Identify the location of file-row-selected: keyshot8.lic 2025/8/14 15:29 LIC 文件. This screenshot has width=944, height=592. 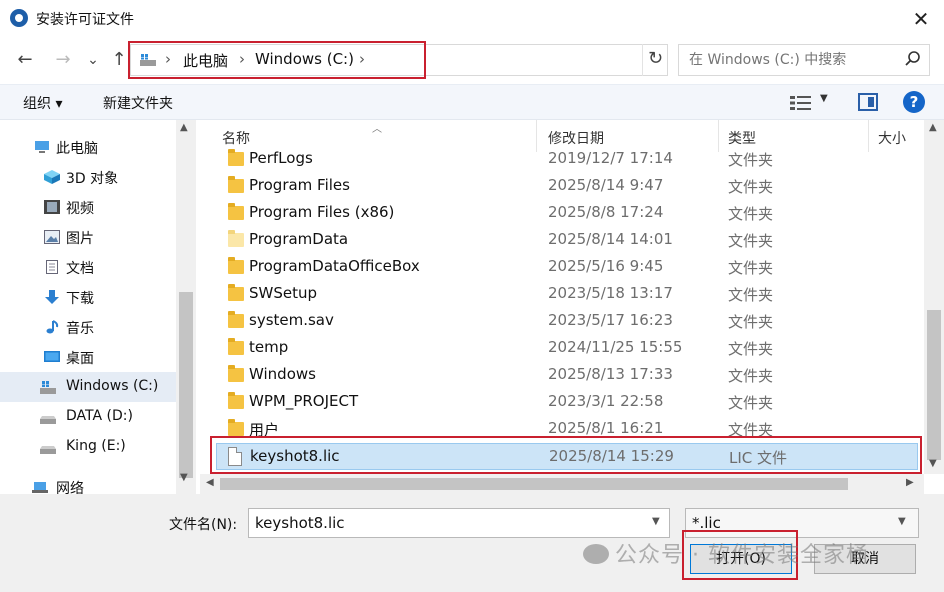
(567, 456).